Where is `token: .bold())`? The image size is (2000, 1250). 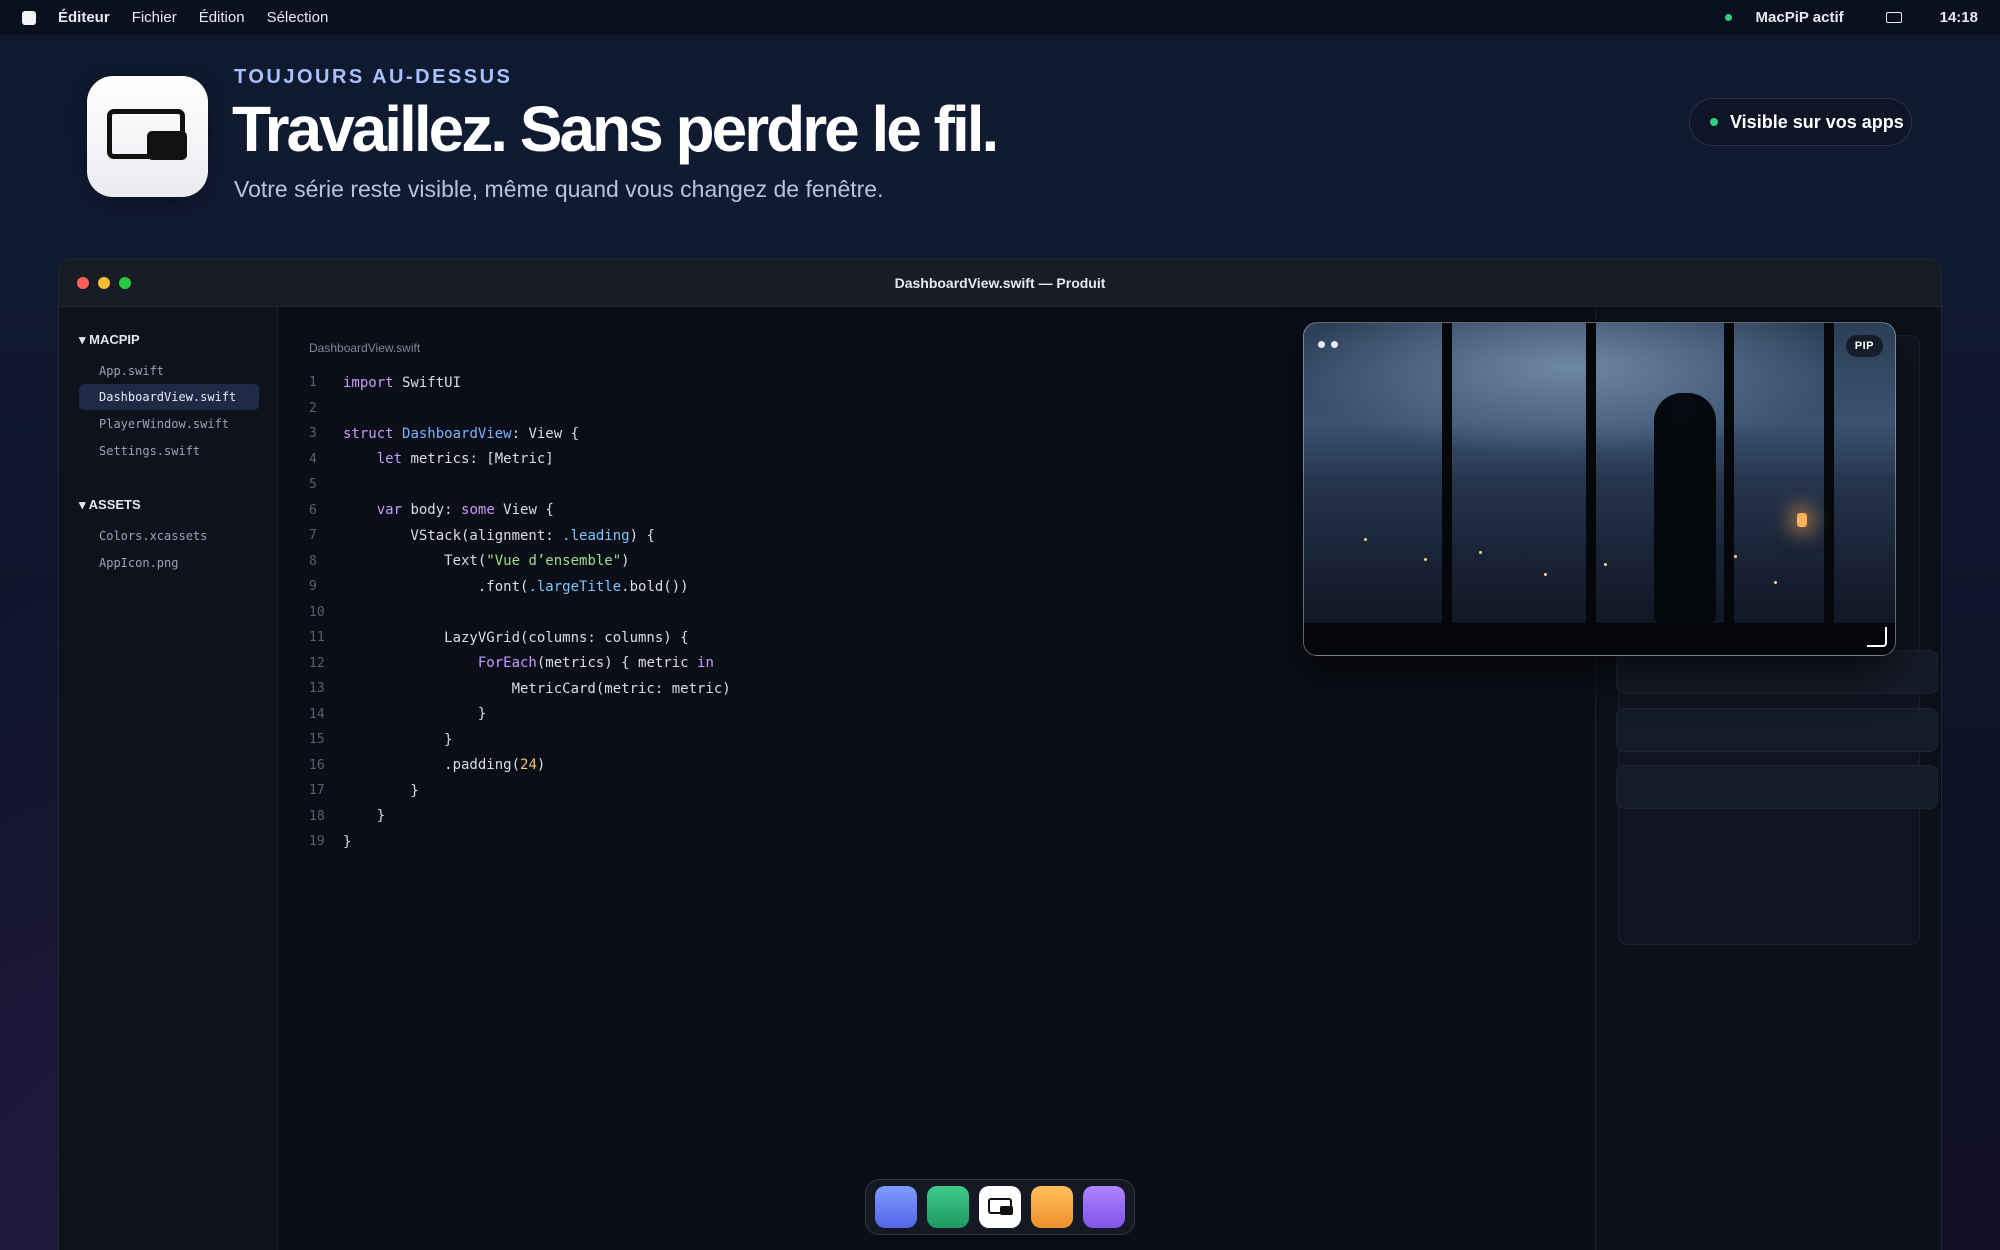
token: .bold()) is located at coordinates (655, 586).